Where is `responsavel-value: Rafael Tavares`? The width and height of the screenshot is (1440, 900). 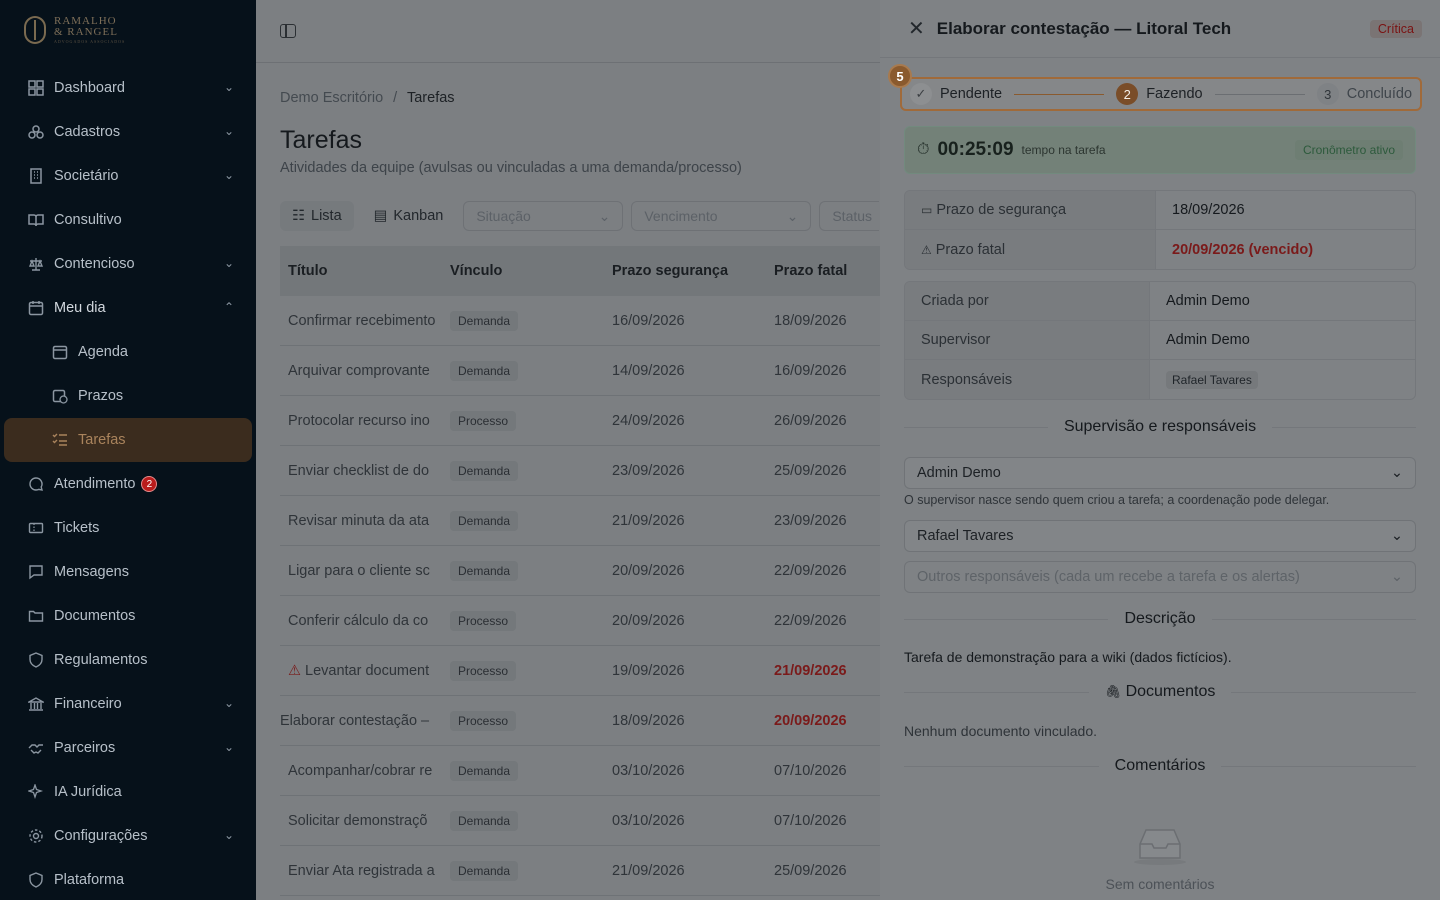 responsavel-value: Rafael Tavares is located at coordinates (965, 536).